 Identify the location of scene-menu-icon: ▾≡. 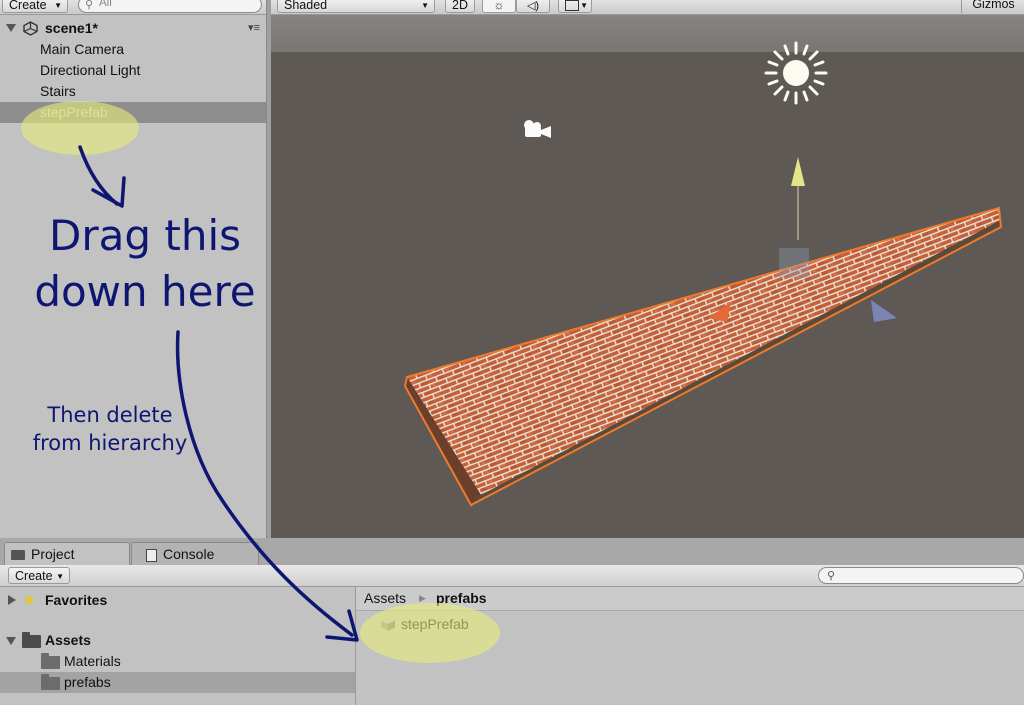
(254, 28).